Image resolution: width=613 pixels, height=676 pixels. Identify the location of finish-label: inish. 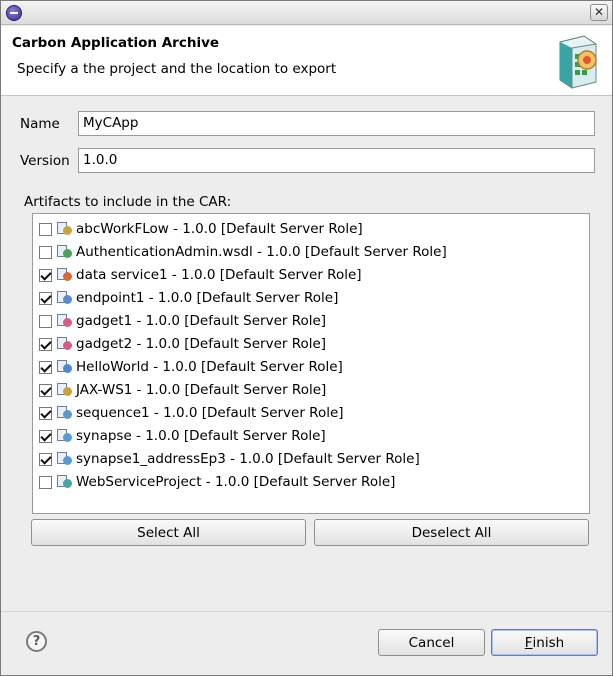
(548, 642).